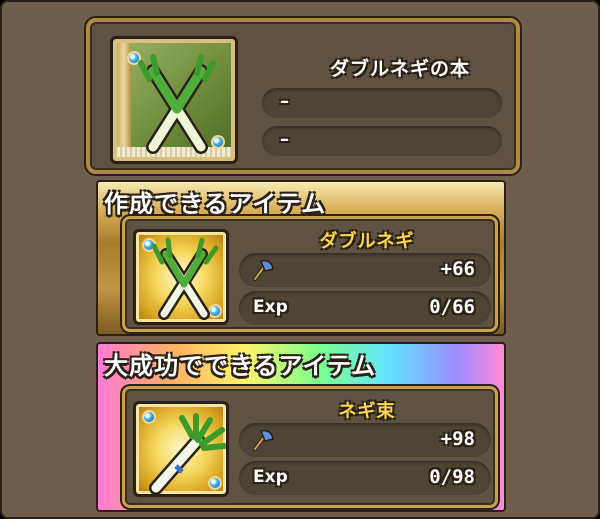  Describe the element at coordinates (174, 100) in the screenshot. I see `leek-book-icon` at that location.